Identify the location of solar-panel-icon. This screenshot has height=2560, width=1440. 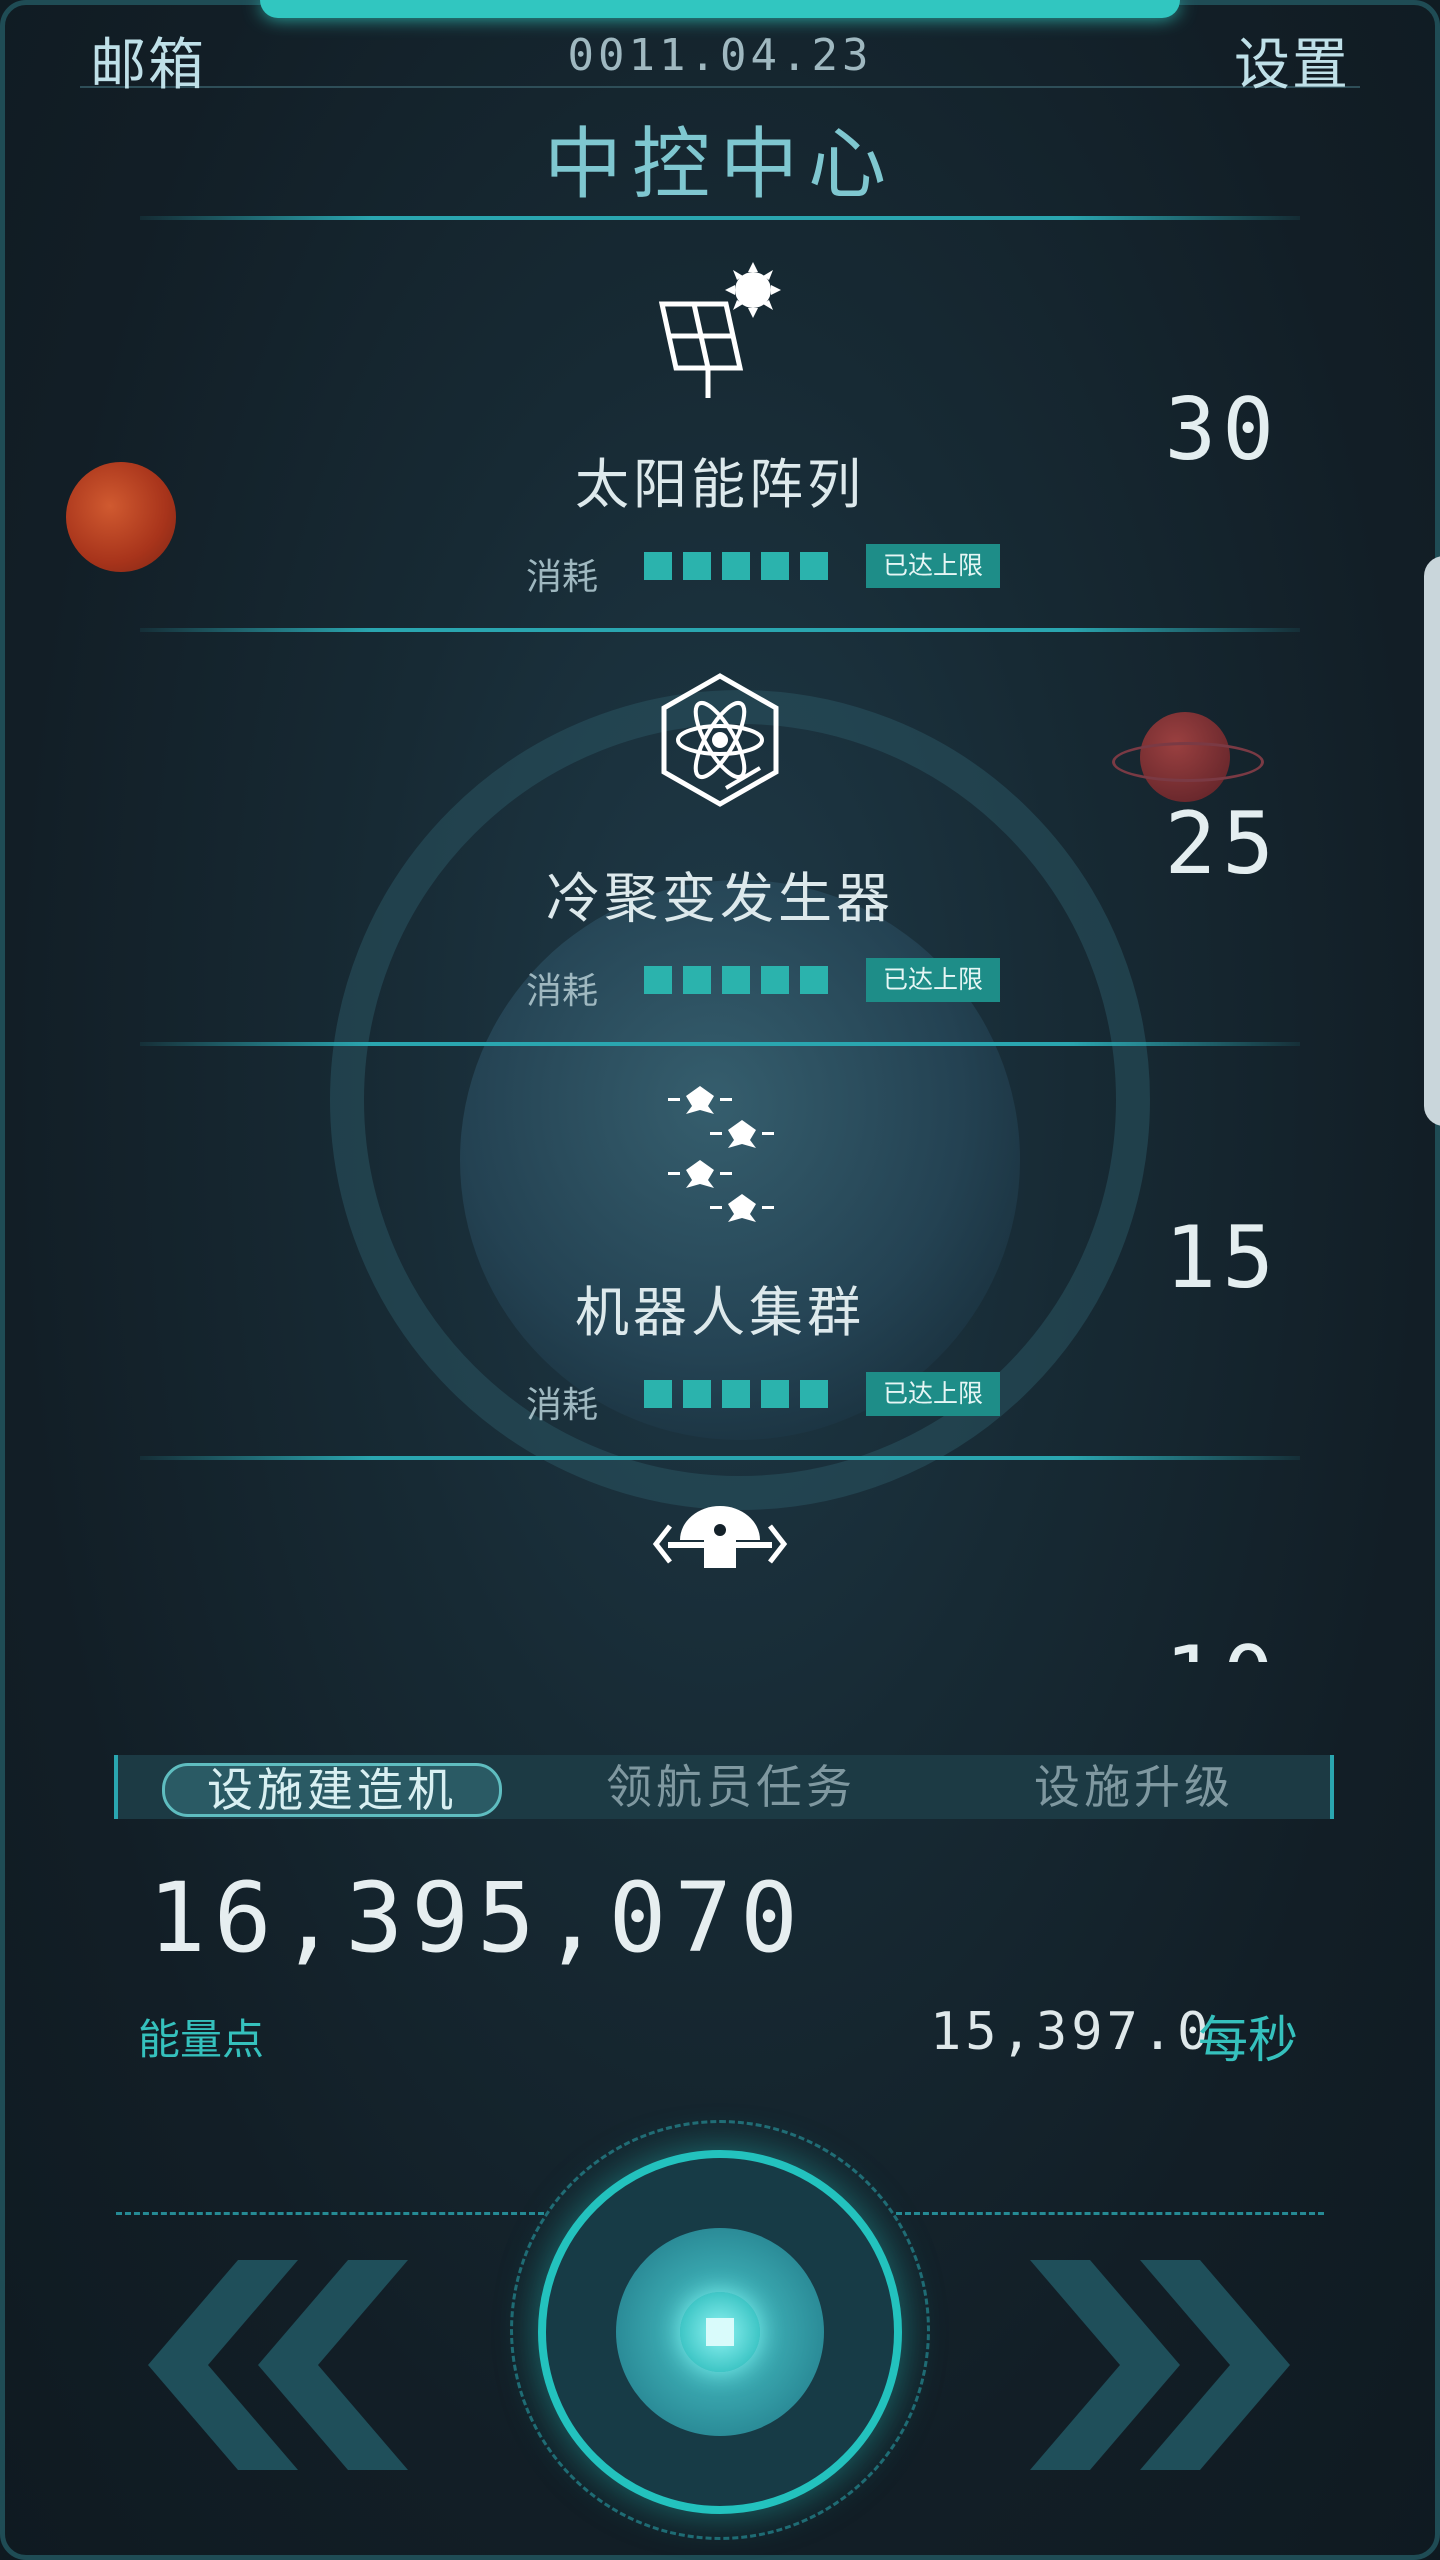
(720, 326).